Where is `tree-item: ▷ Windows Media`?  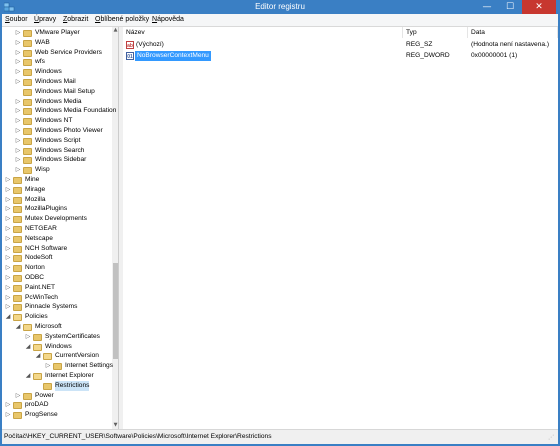
tree-item: ▷ Windows Media is located at coordinates (57, 102).